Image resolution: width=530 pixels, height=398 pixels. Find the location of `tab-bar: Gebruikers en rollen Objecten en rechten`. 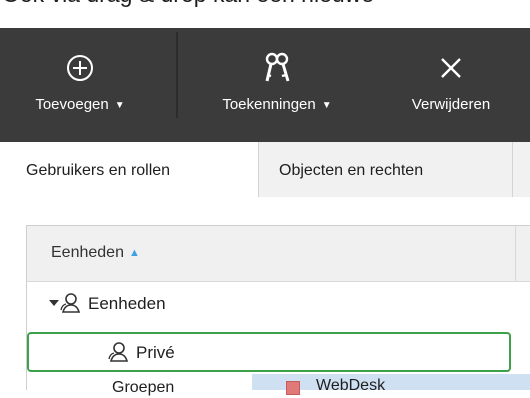

tab-bar: Gebruikers en rollen Objecten en rechten is located at coordinates (265, 169).